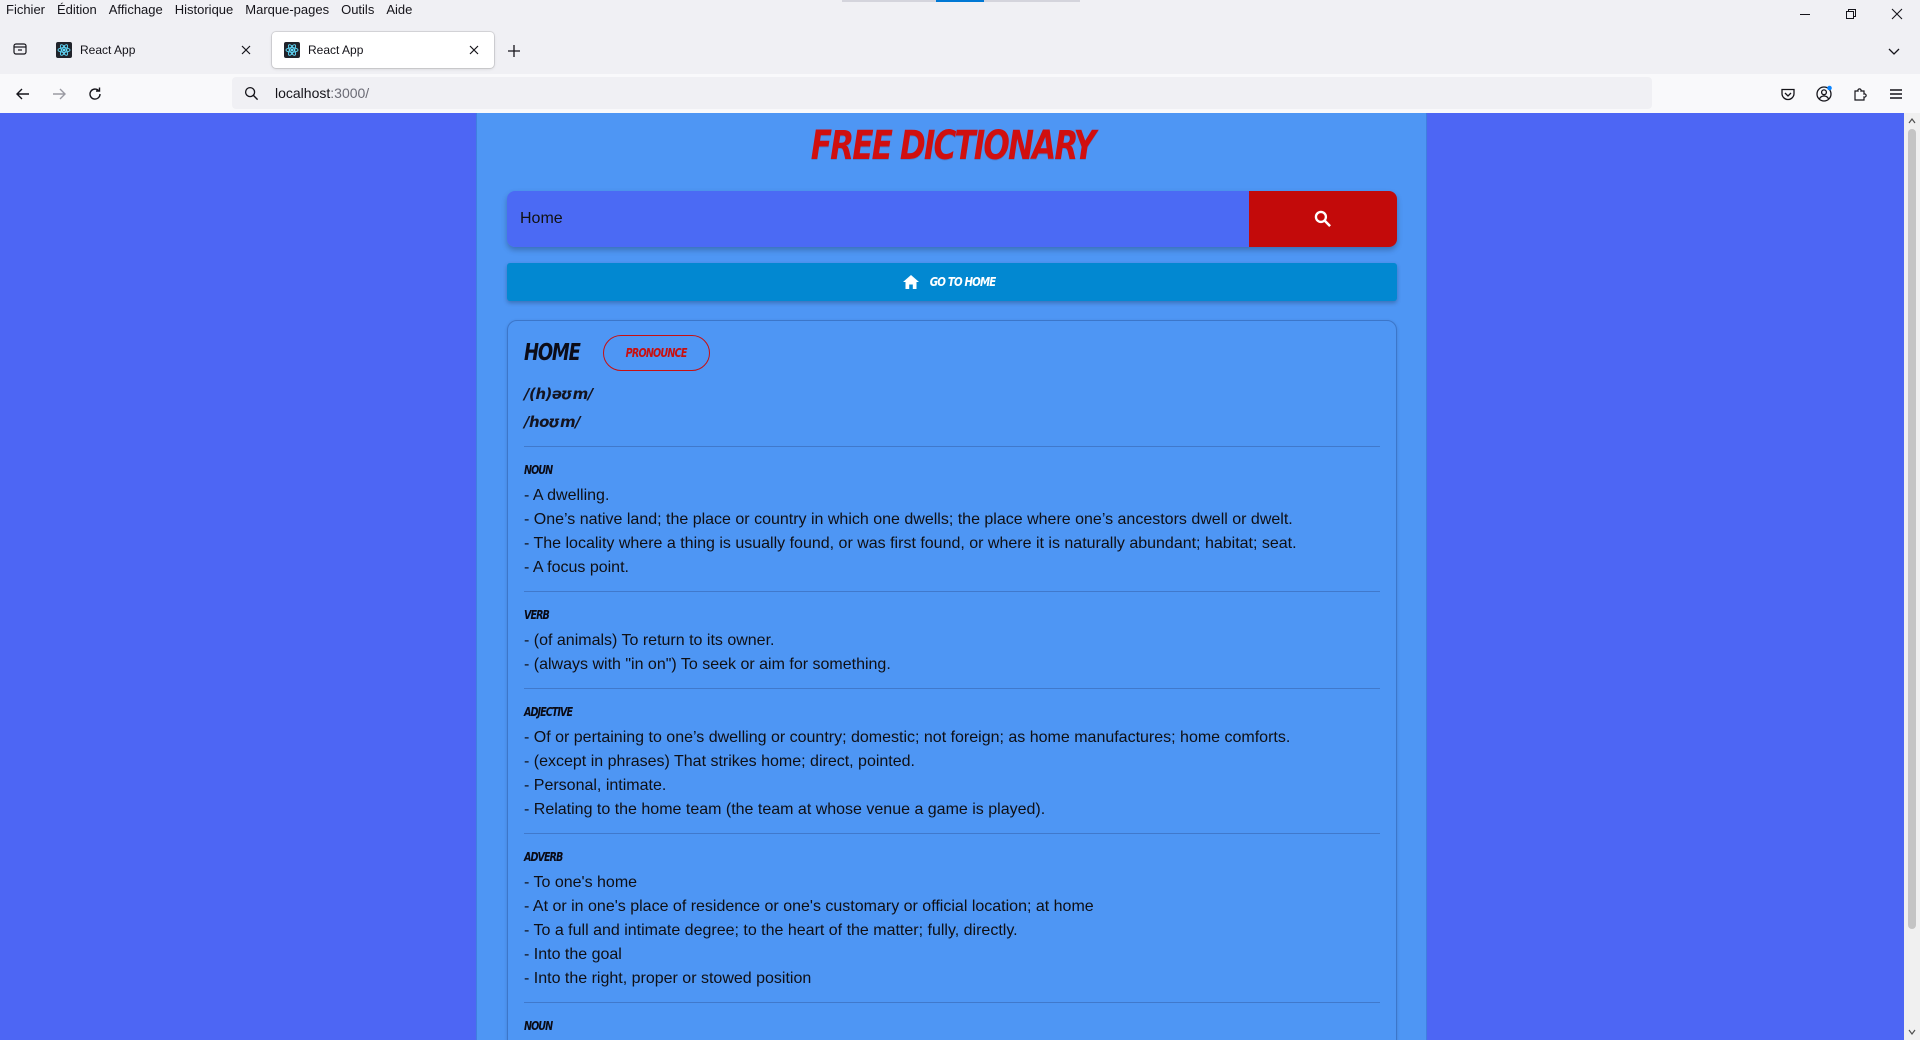 This screenshot has width=1920, height=1040. What do you see at coordinates (573, 954) in the screenshot?
I see `definition-item: - Into the goal` at bounding box center [573, 954].